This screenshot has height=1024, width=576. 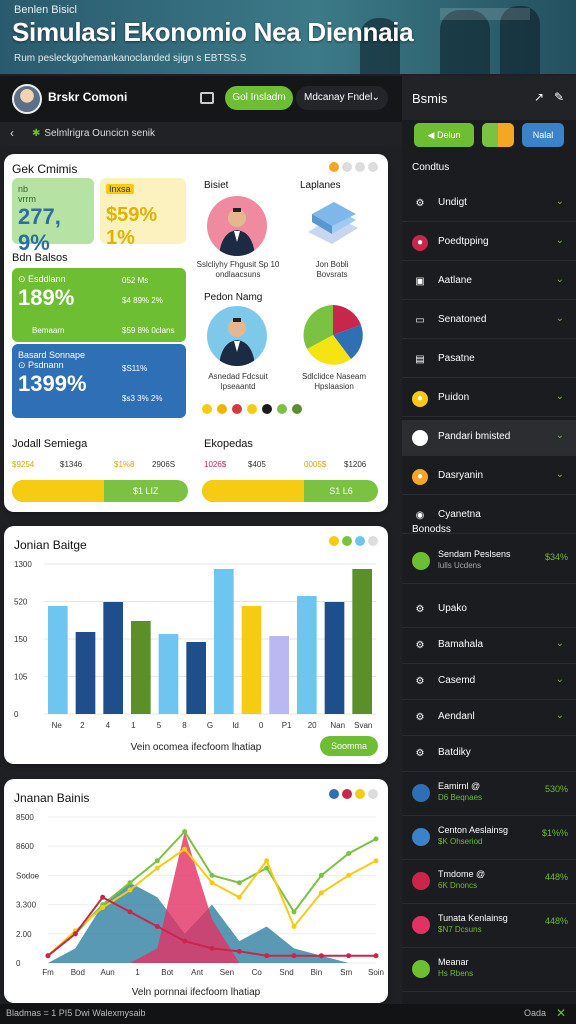 What do you see at coordinates (143, 213) in the screenshot?
I see `stat-card: Inxsa $59% 1%` at bounding box center [143, 213].